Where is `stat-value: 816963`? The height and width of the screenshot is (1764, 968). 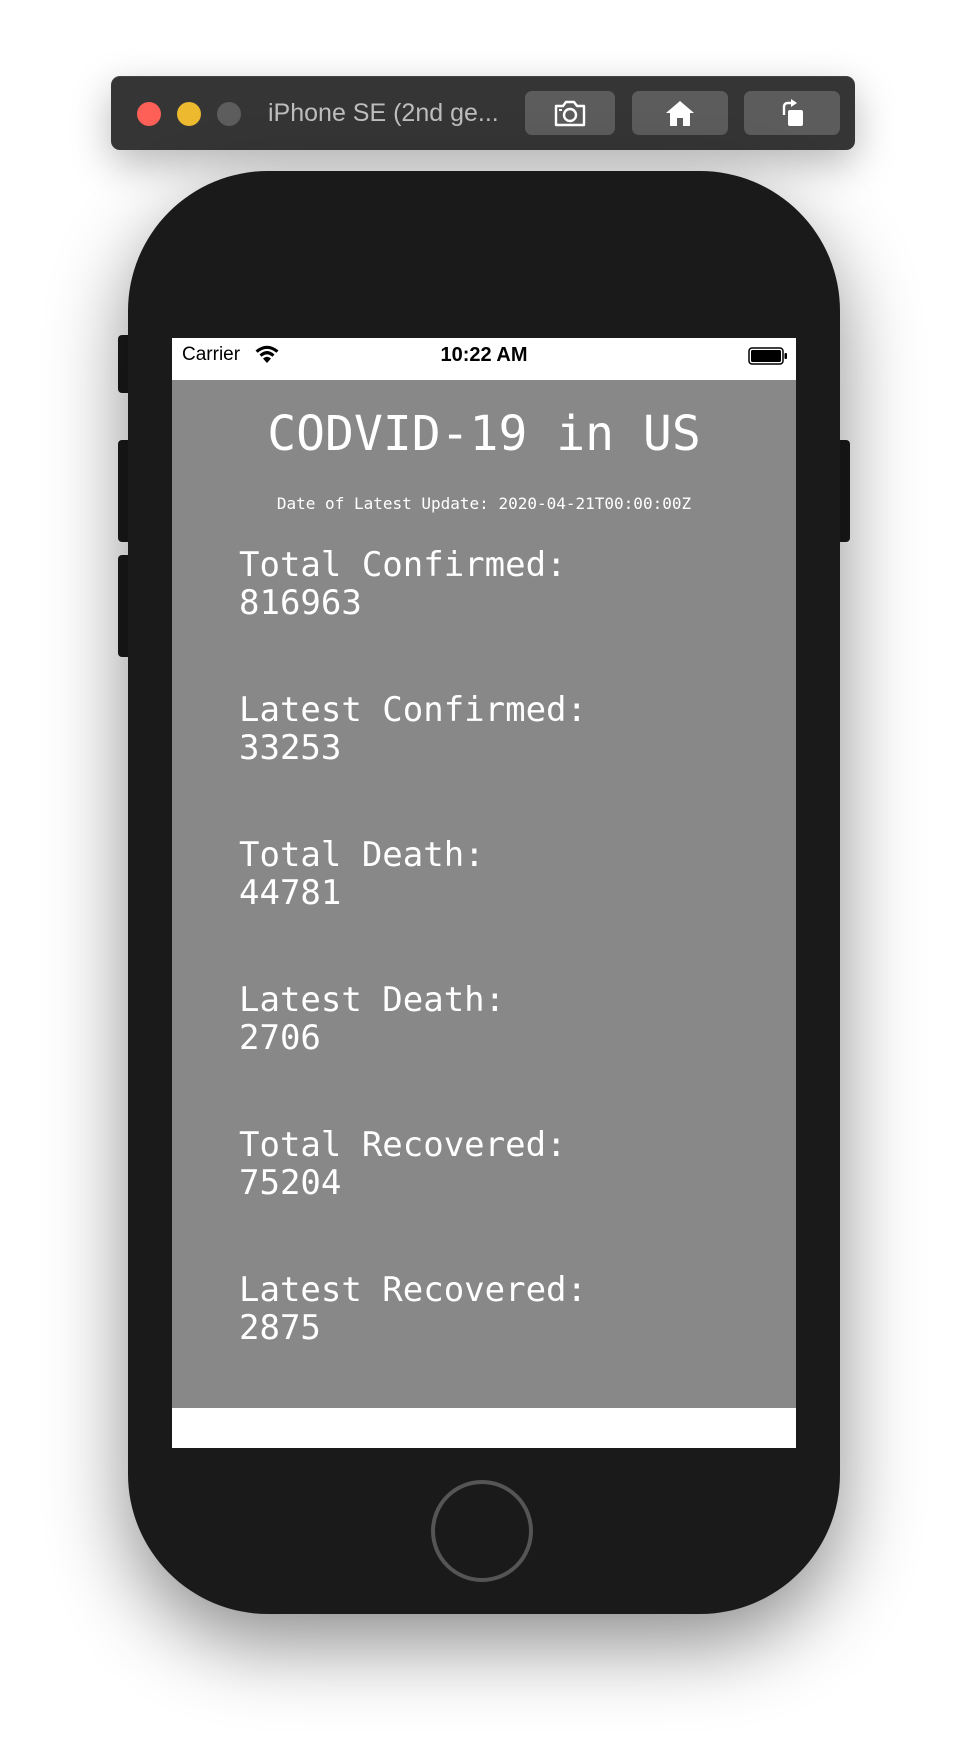
stat-value: 816963 is located at coordinates (300, 603).